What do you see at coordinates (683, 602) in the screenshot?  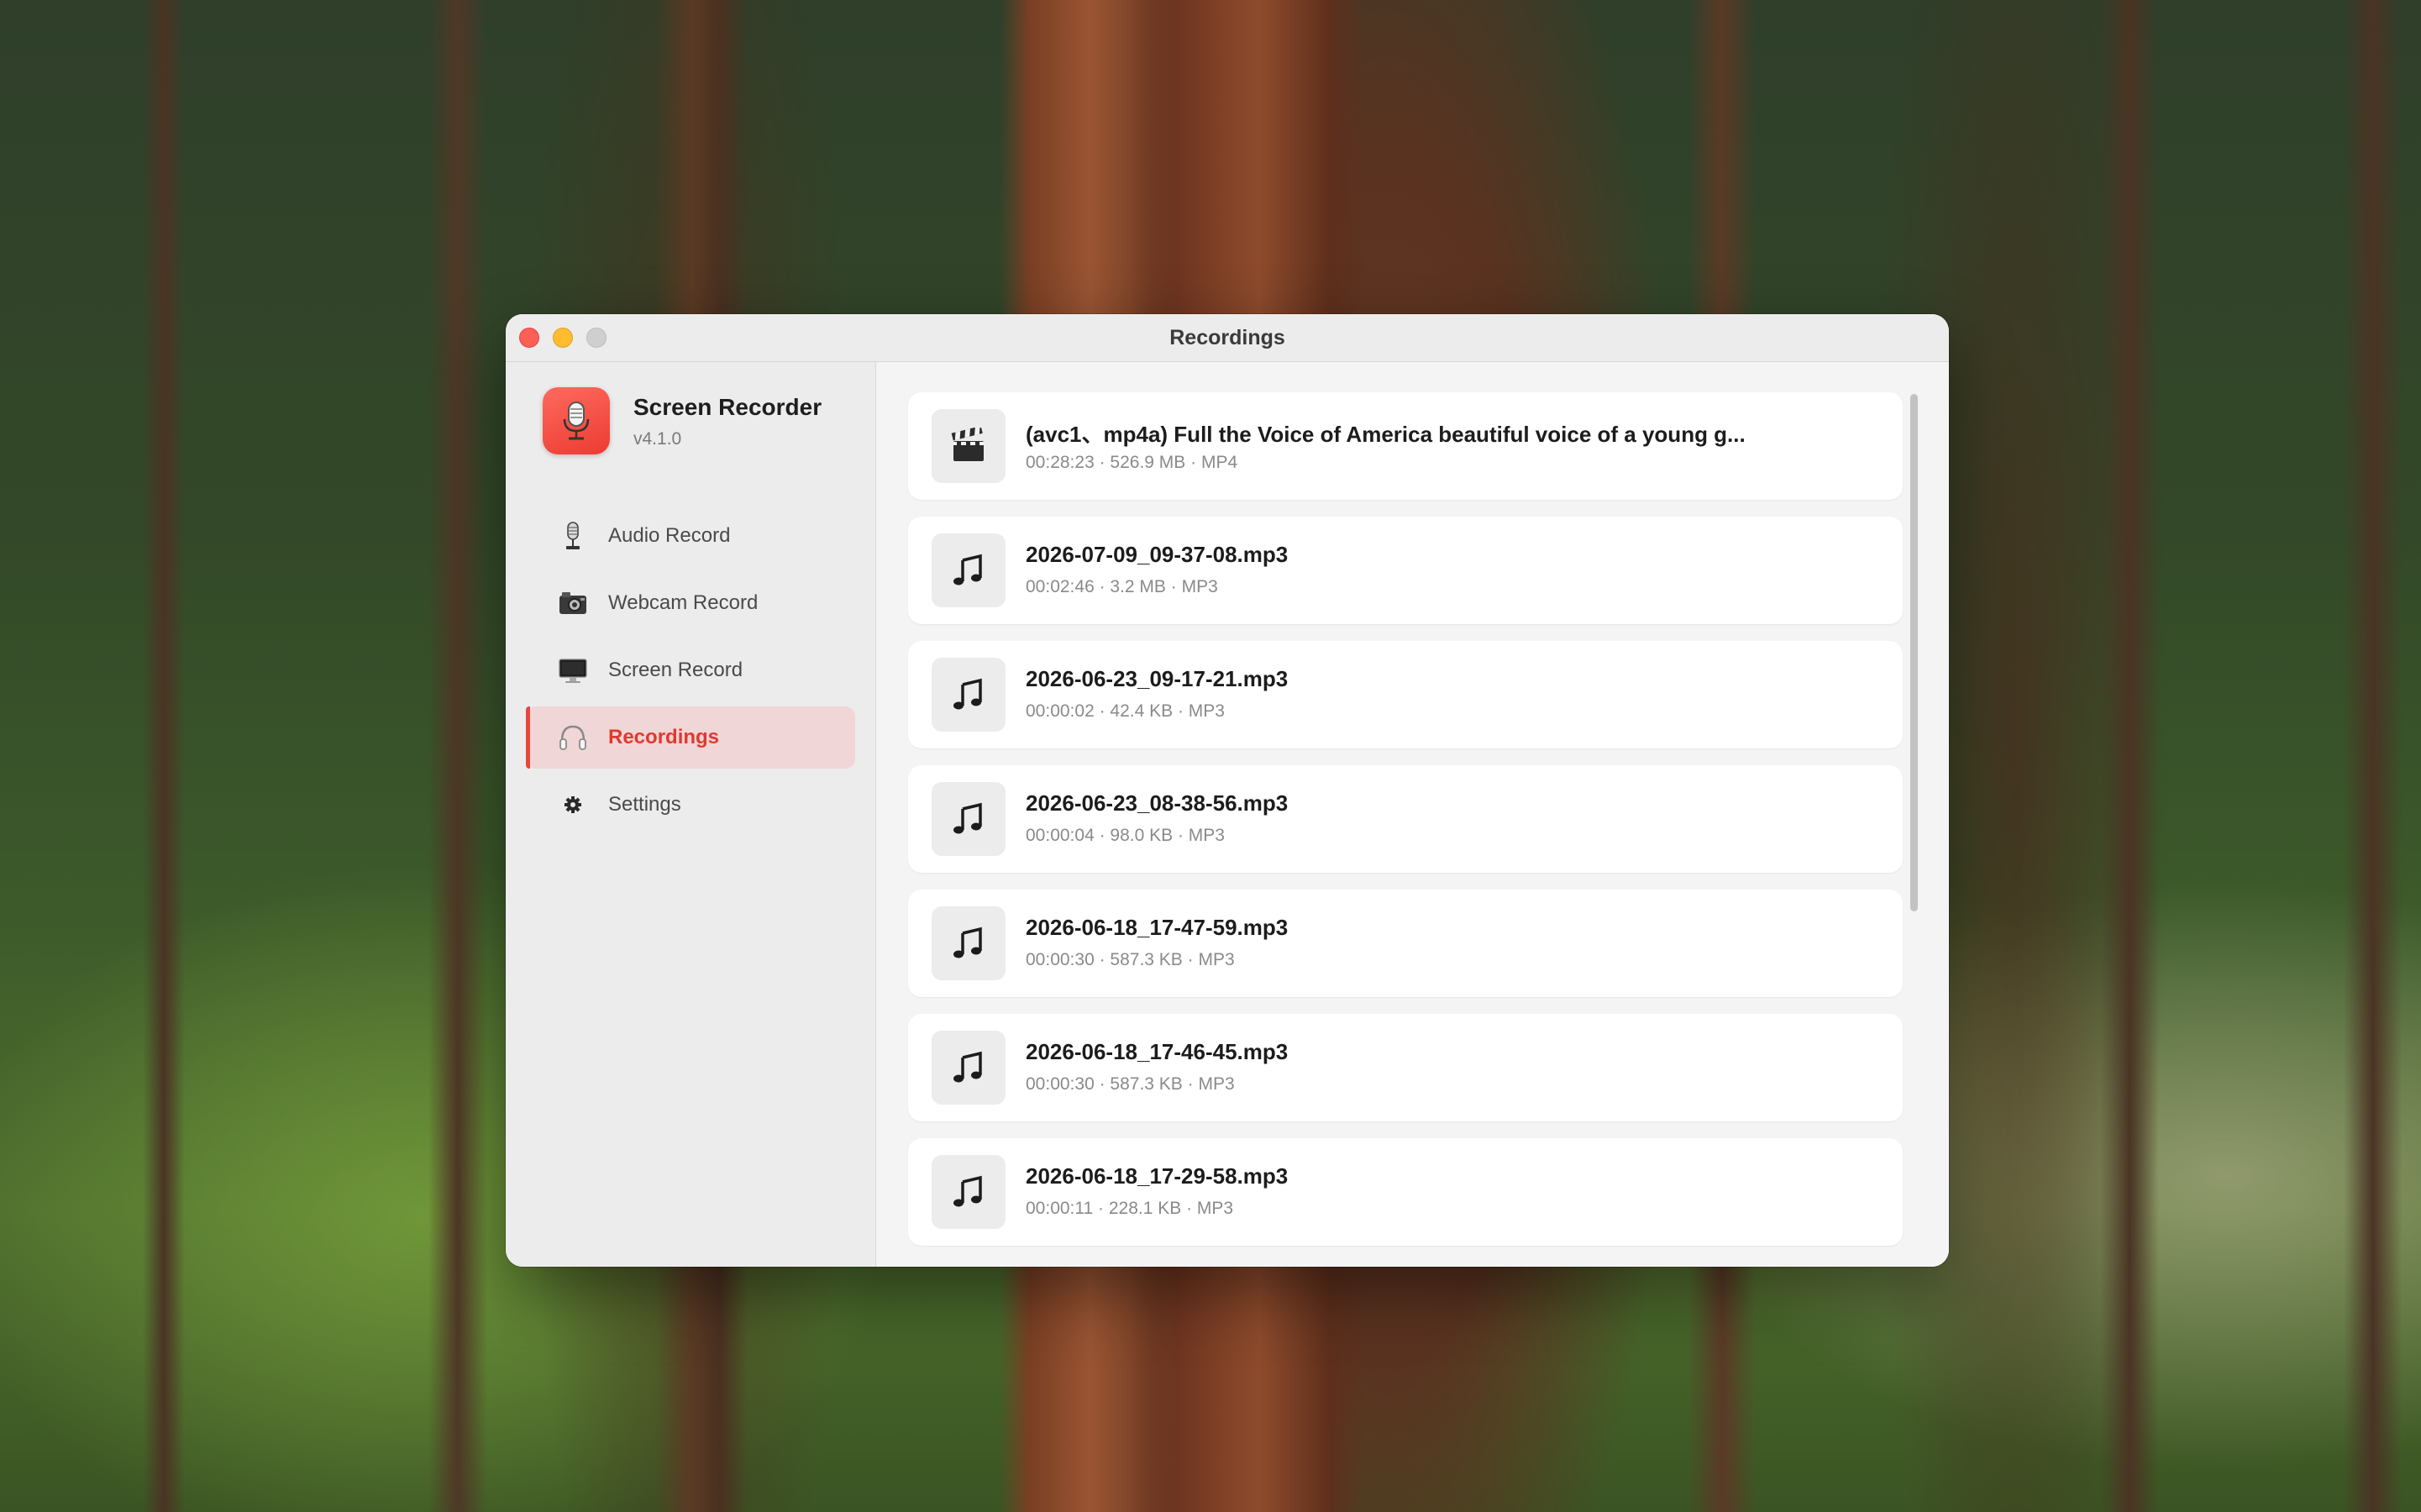 I see `sidebar-item-label: Webcam Record` at bounding box center [683, 602].